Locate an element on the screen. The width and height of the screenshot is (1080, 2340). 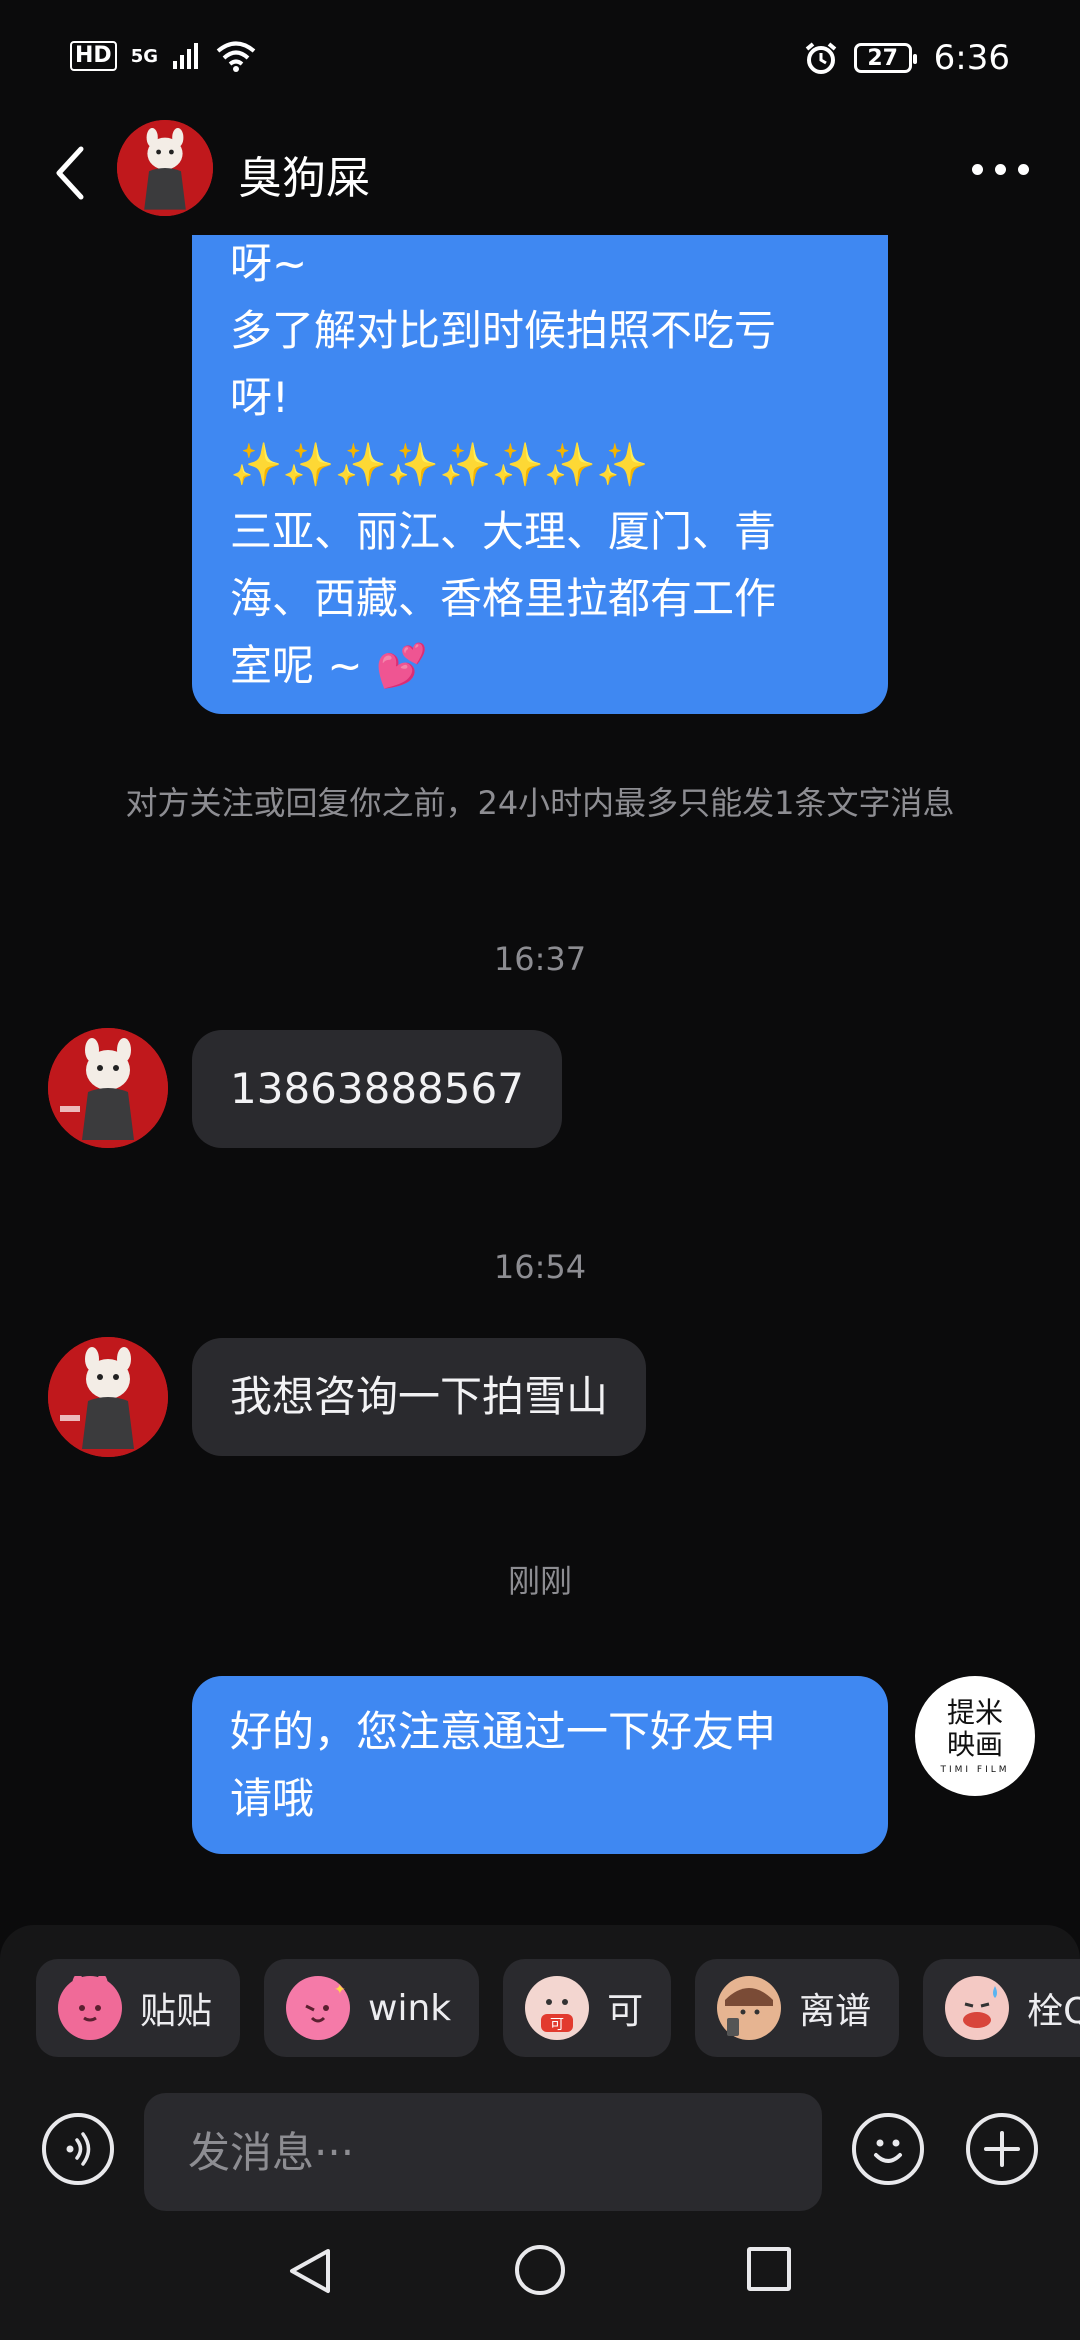
status-bar: HD 5G 27 6:36 is located at coordinates (540, 60).